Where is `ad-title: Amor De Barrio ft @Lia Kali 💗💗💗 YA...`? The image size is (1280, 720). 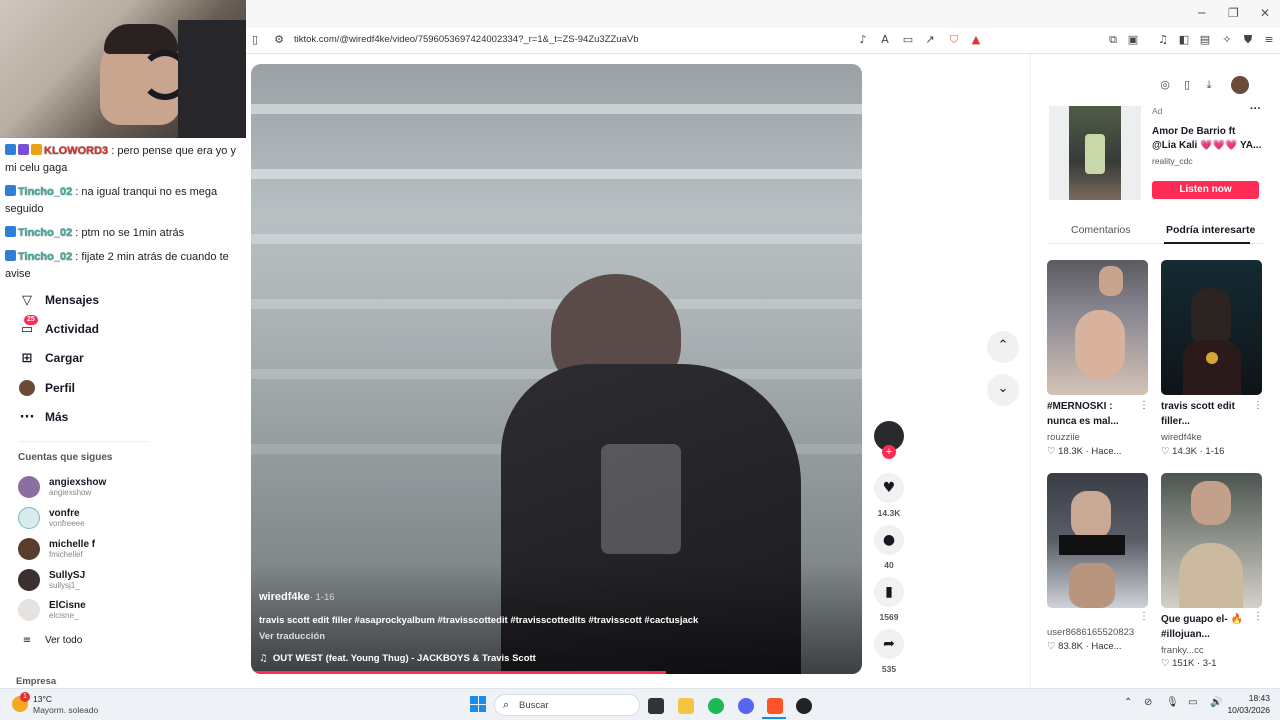
ad-title: Amor De Barrio ft @Lia Kali 💗💗💗 YA... is located at coordinates (1207, 139).